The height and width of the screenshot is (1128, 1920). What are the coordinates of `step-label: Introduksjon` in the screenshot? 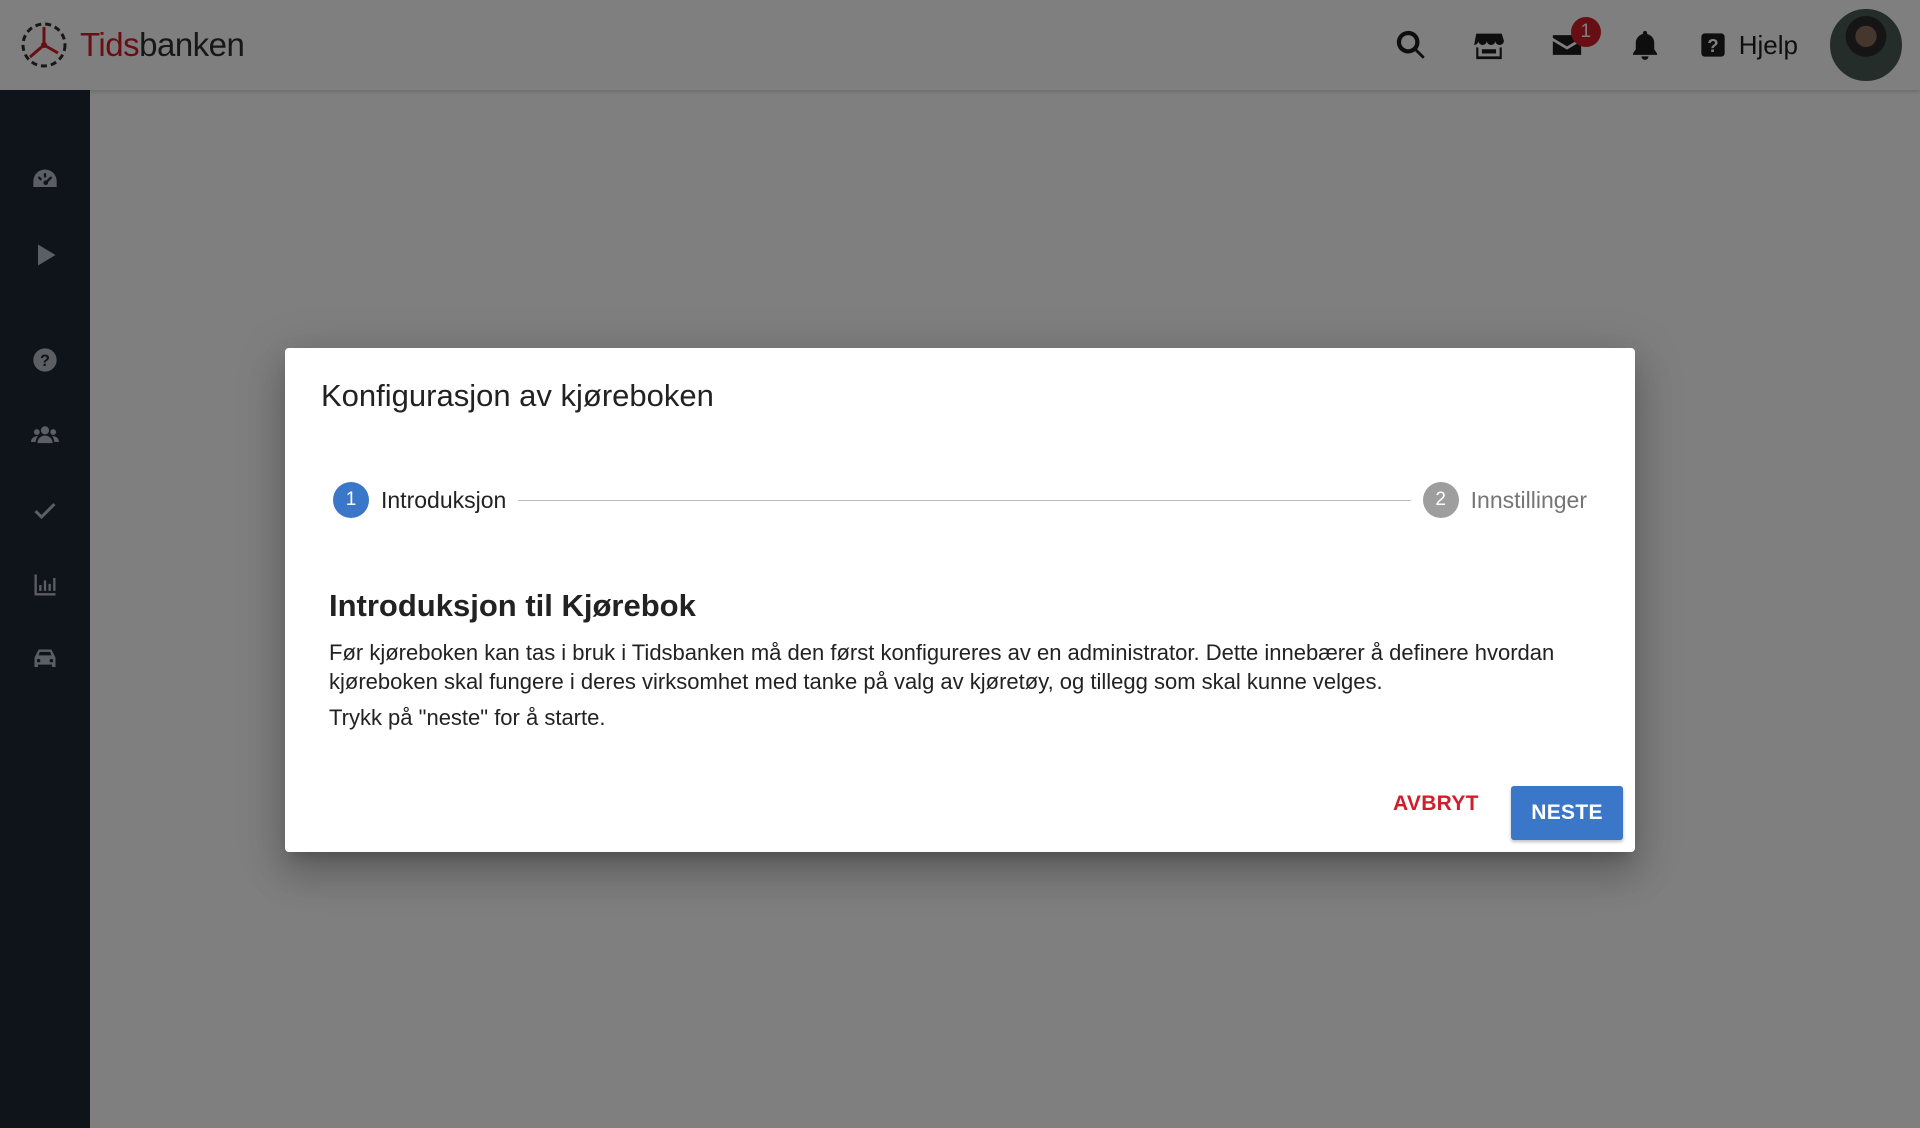 It's located at (444, 499).